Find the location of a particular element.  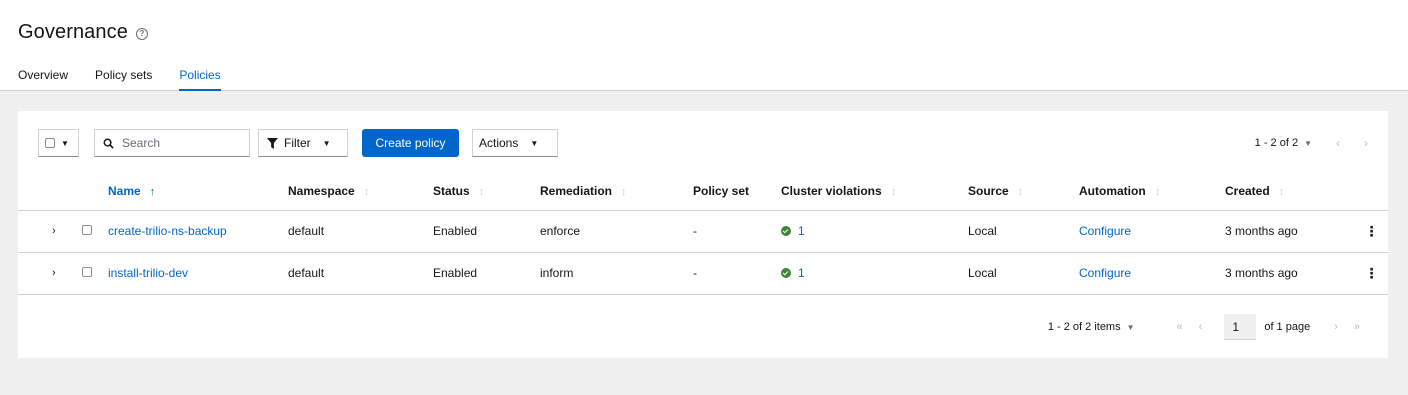

search-icon is located at coordinates (108, 143).